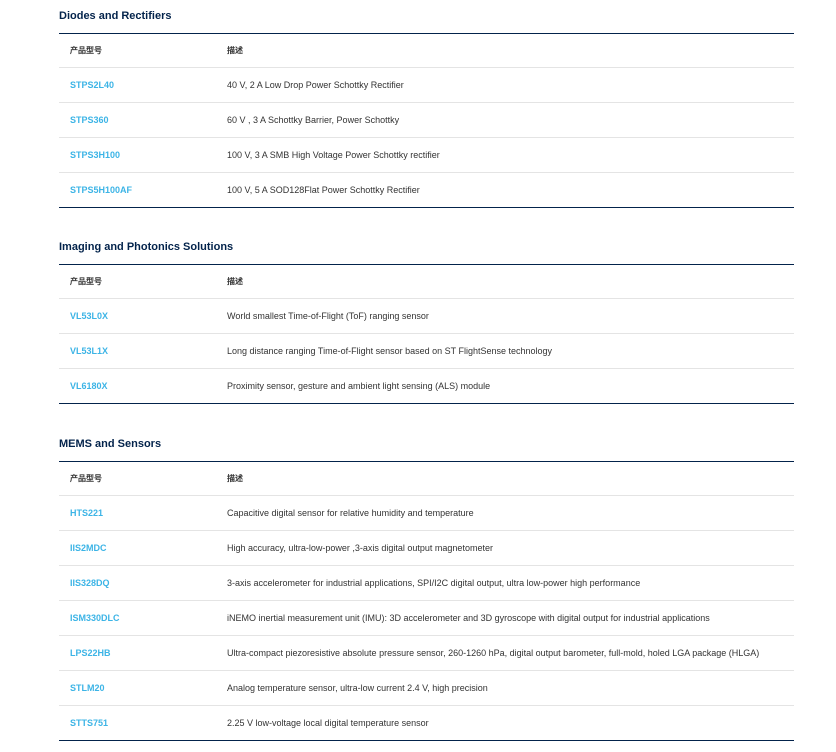 This screenshot has height=752, width=836. What do you see at coordinates (110, 444) in the screenshot?
I see `section-title: MEMS and Sensors` at bounding box center [110, 444].